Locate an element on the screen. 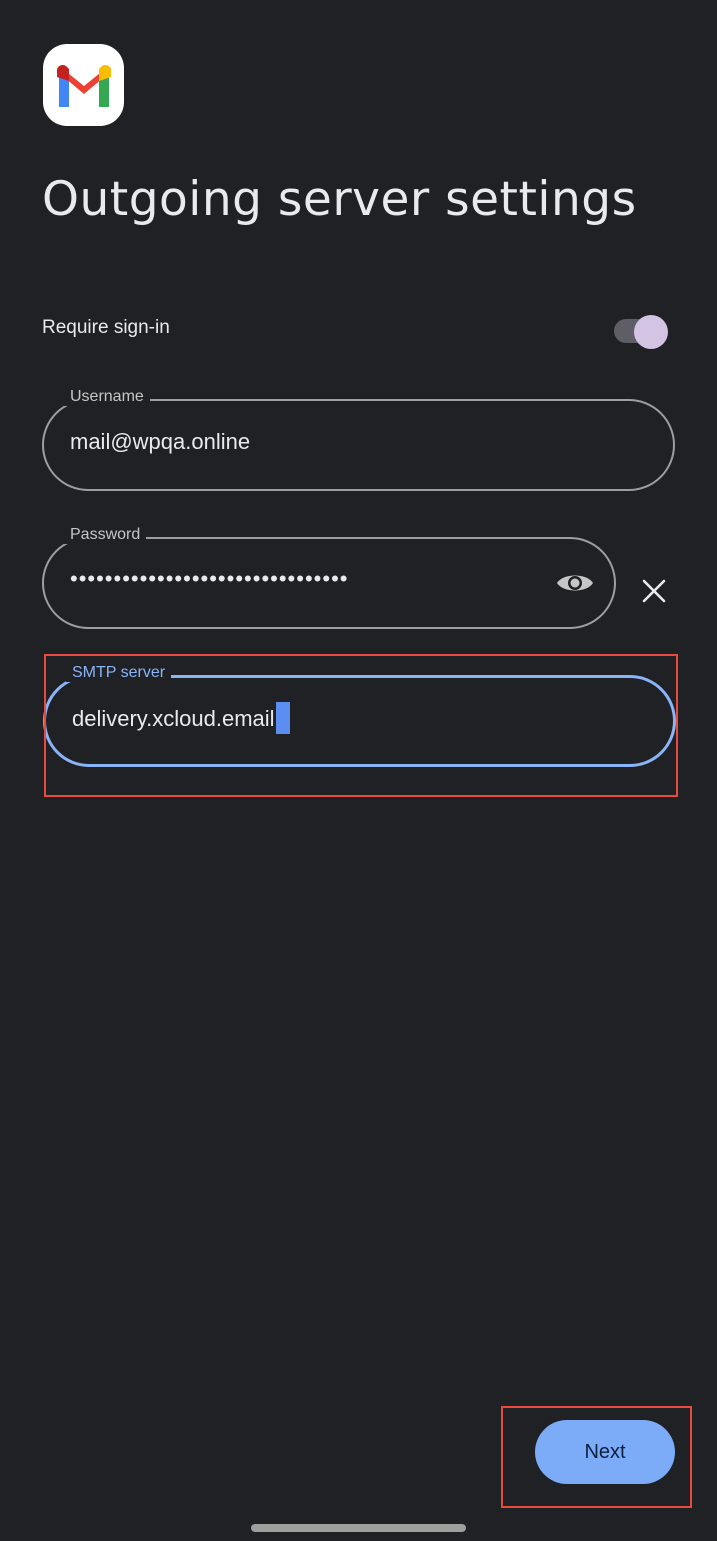 Image resolution: width=717 pixels, height=1541 pixels. next-button: Next is located at coordinates (605, 1452).